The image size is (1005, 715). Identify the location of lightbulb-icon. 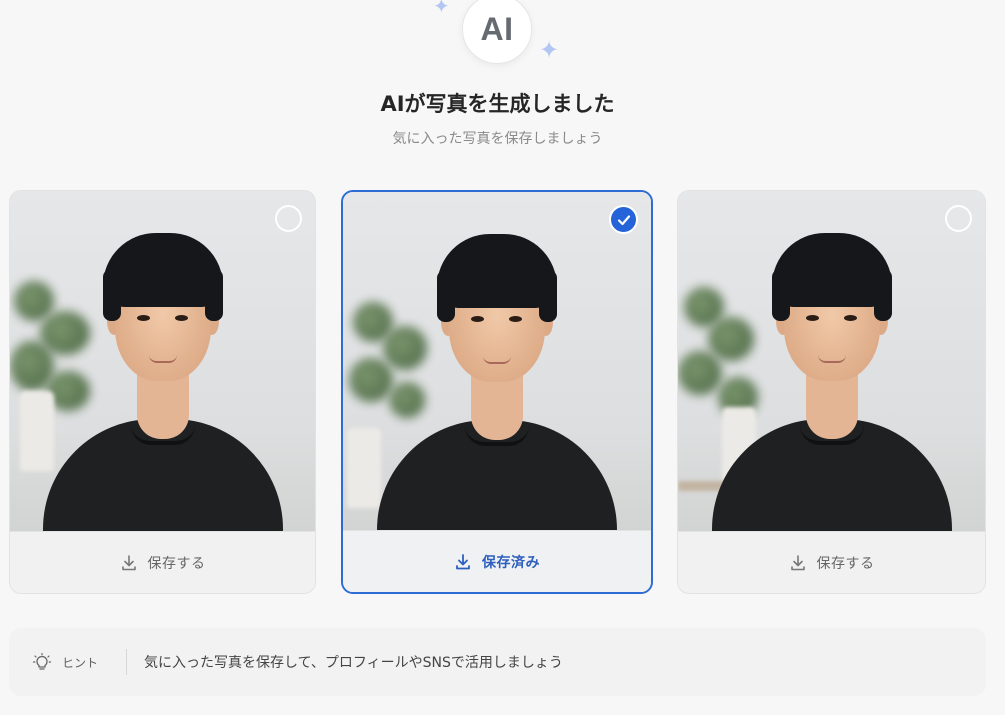
(42, 661).